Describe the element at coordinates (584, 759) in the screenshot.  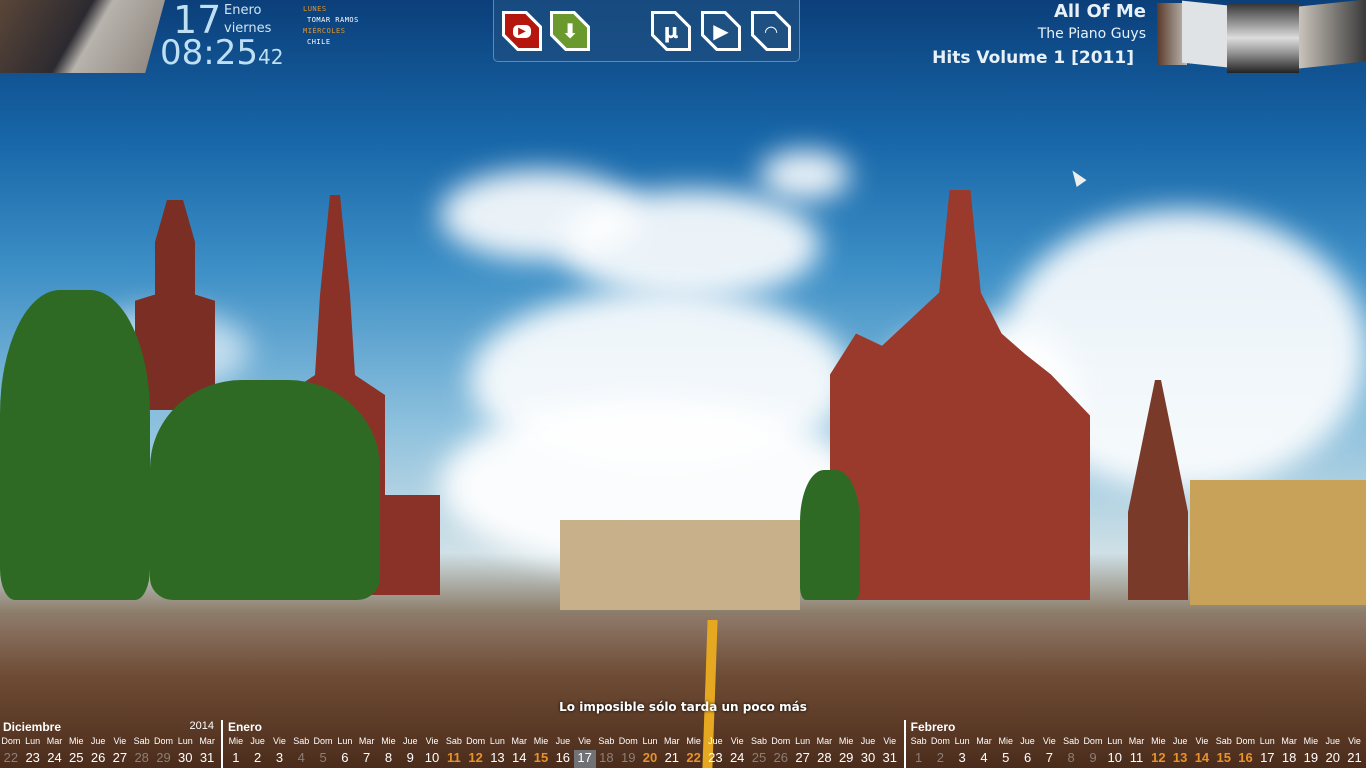
I see `calendar-day-today: 17` at that location.